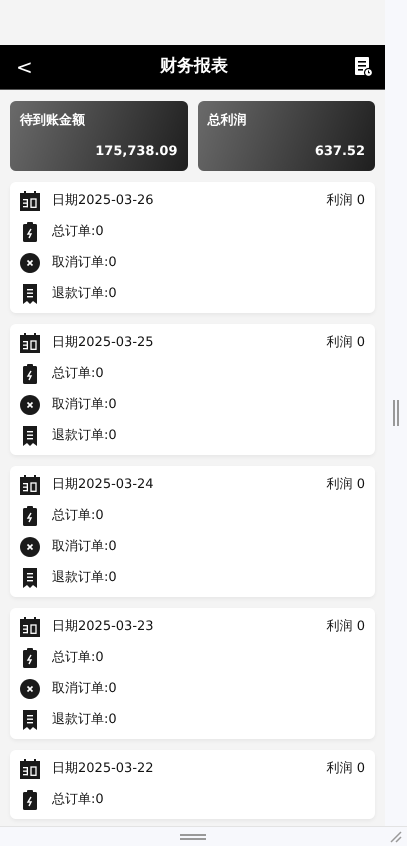  I want to click on record-date: 日期2025-03-22, so click(103, 769).